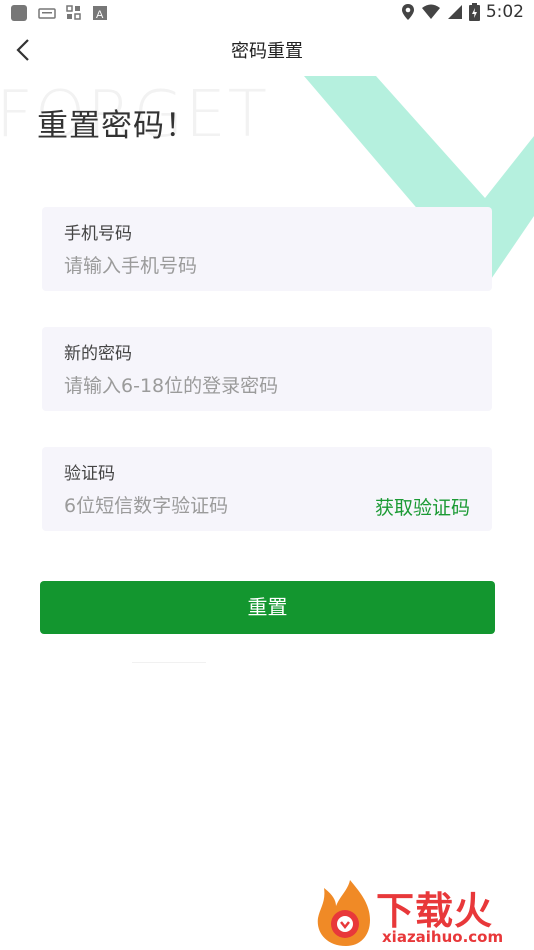  What do you see at coordinates (504, 12) in the screenshot?
I see `status-time: 5:02` at bounding box center [504, 12].